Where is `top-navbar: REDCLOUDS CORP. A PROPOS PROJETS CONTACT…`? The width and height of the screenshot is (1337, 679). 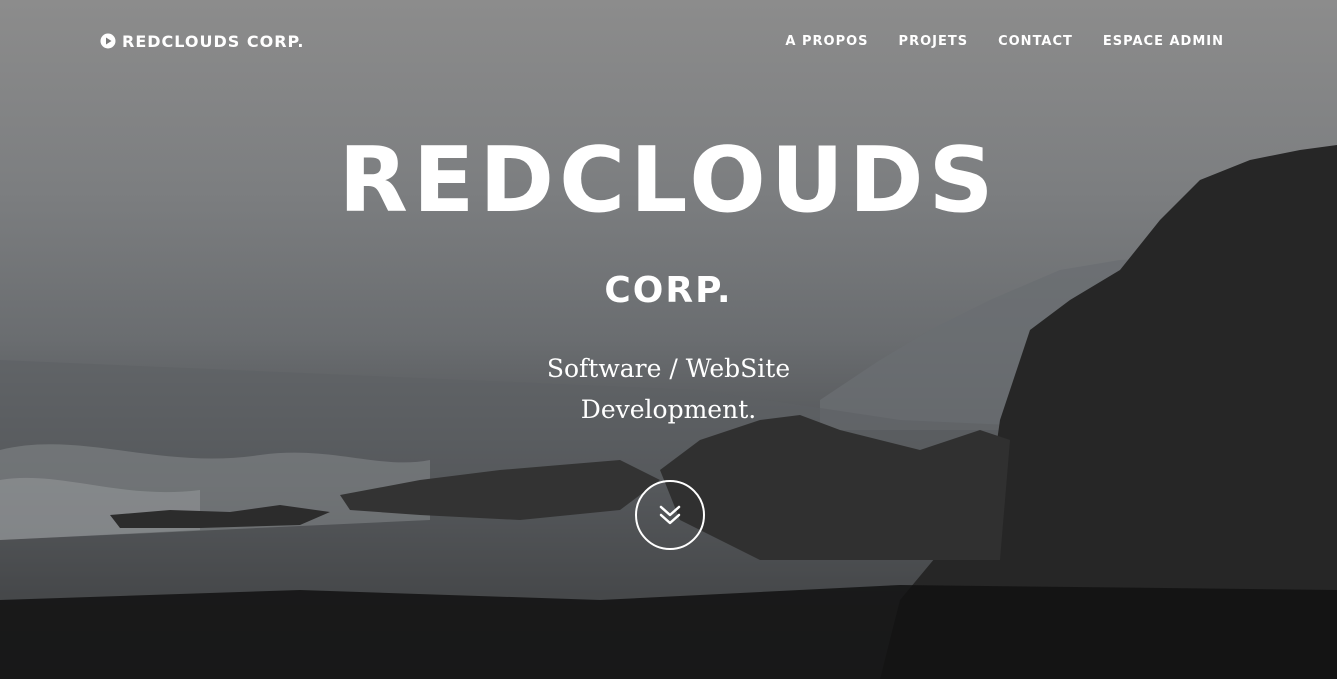
top-navbar: REDCLOUDS CORP. A PROPOS PROJETS CONTACT… is located at coordinates (662, 41).